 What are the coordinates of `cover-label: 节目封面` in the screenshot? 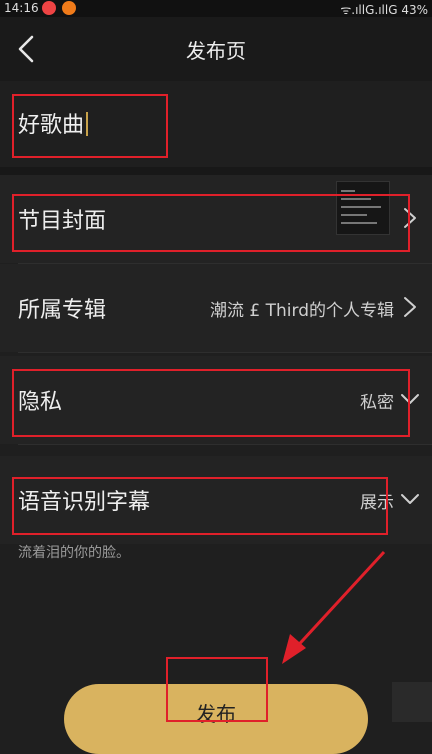 It's located at (62, 221).